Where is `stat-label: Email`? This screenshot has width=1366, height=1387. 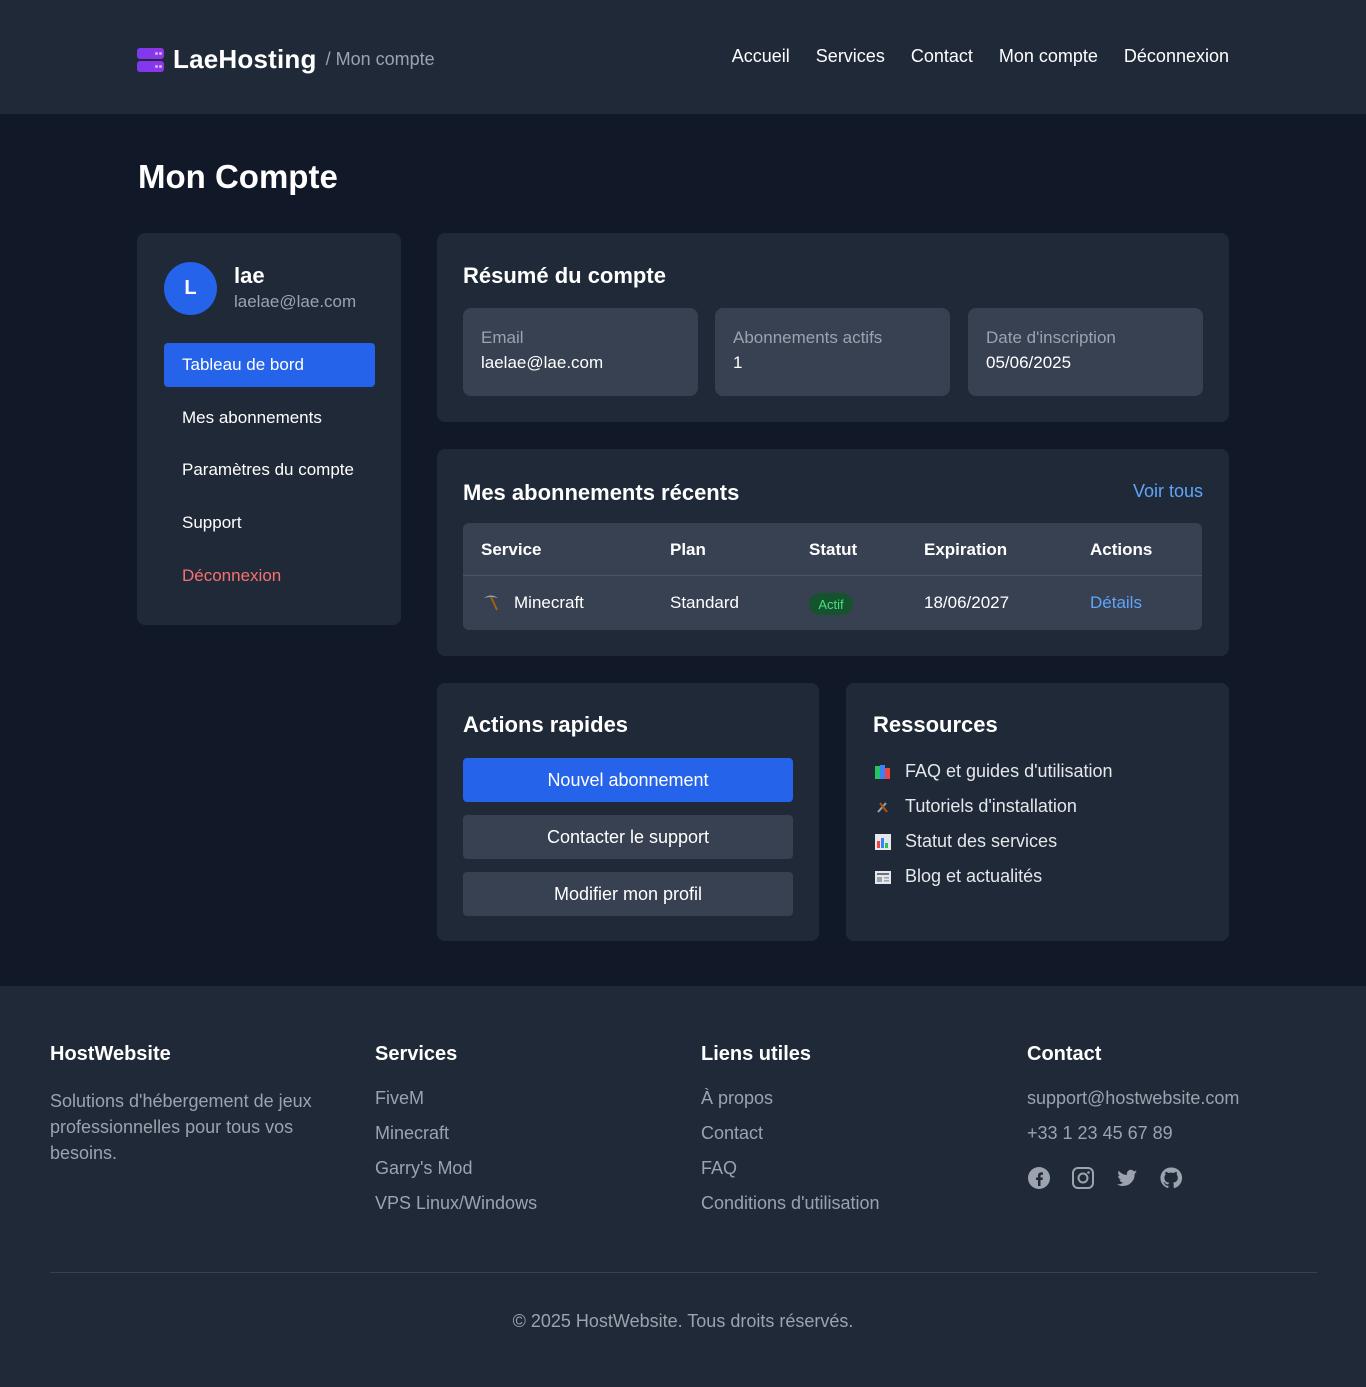
stat-label: Email is located at coordinates (502, 337).